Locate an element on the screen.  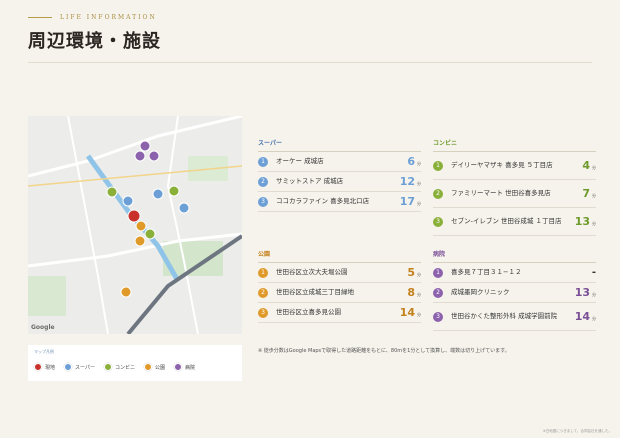
facility-row: 1 世田谷区立次大夫堀公園 5分 is located at coordinates (339, 273).